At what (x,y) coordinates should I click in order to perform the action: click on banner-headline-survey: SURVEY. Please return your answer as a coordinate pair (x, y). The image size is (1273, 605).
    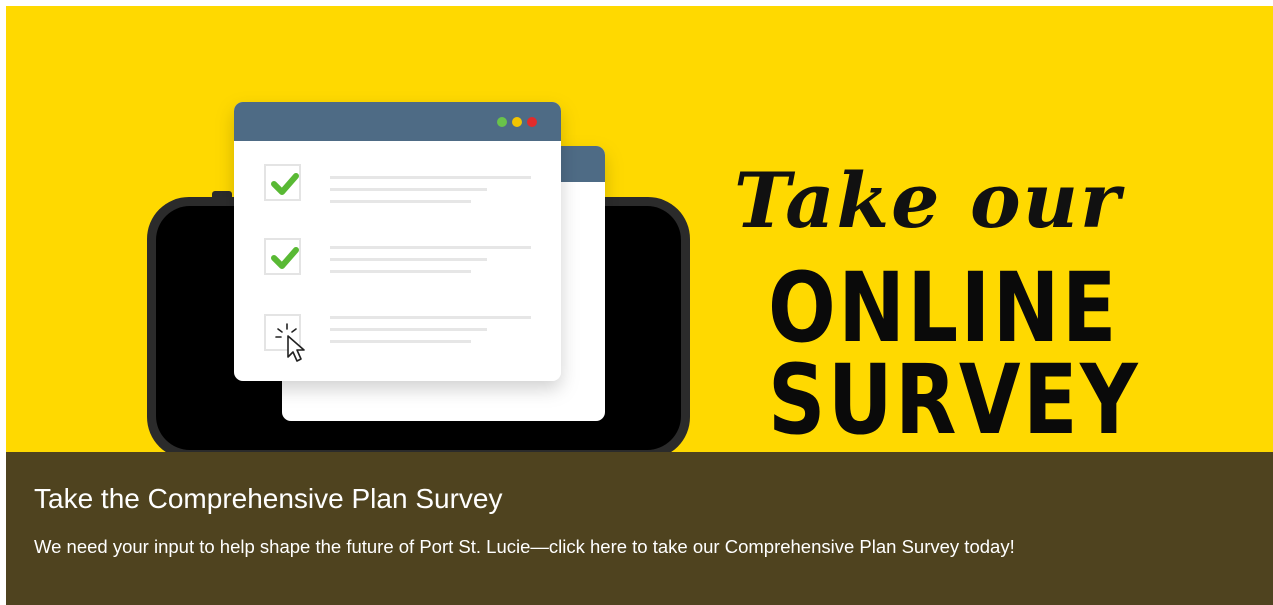
    Looking at the image, I should click on (954, 400).